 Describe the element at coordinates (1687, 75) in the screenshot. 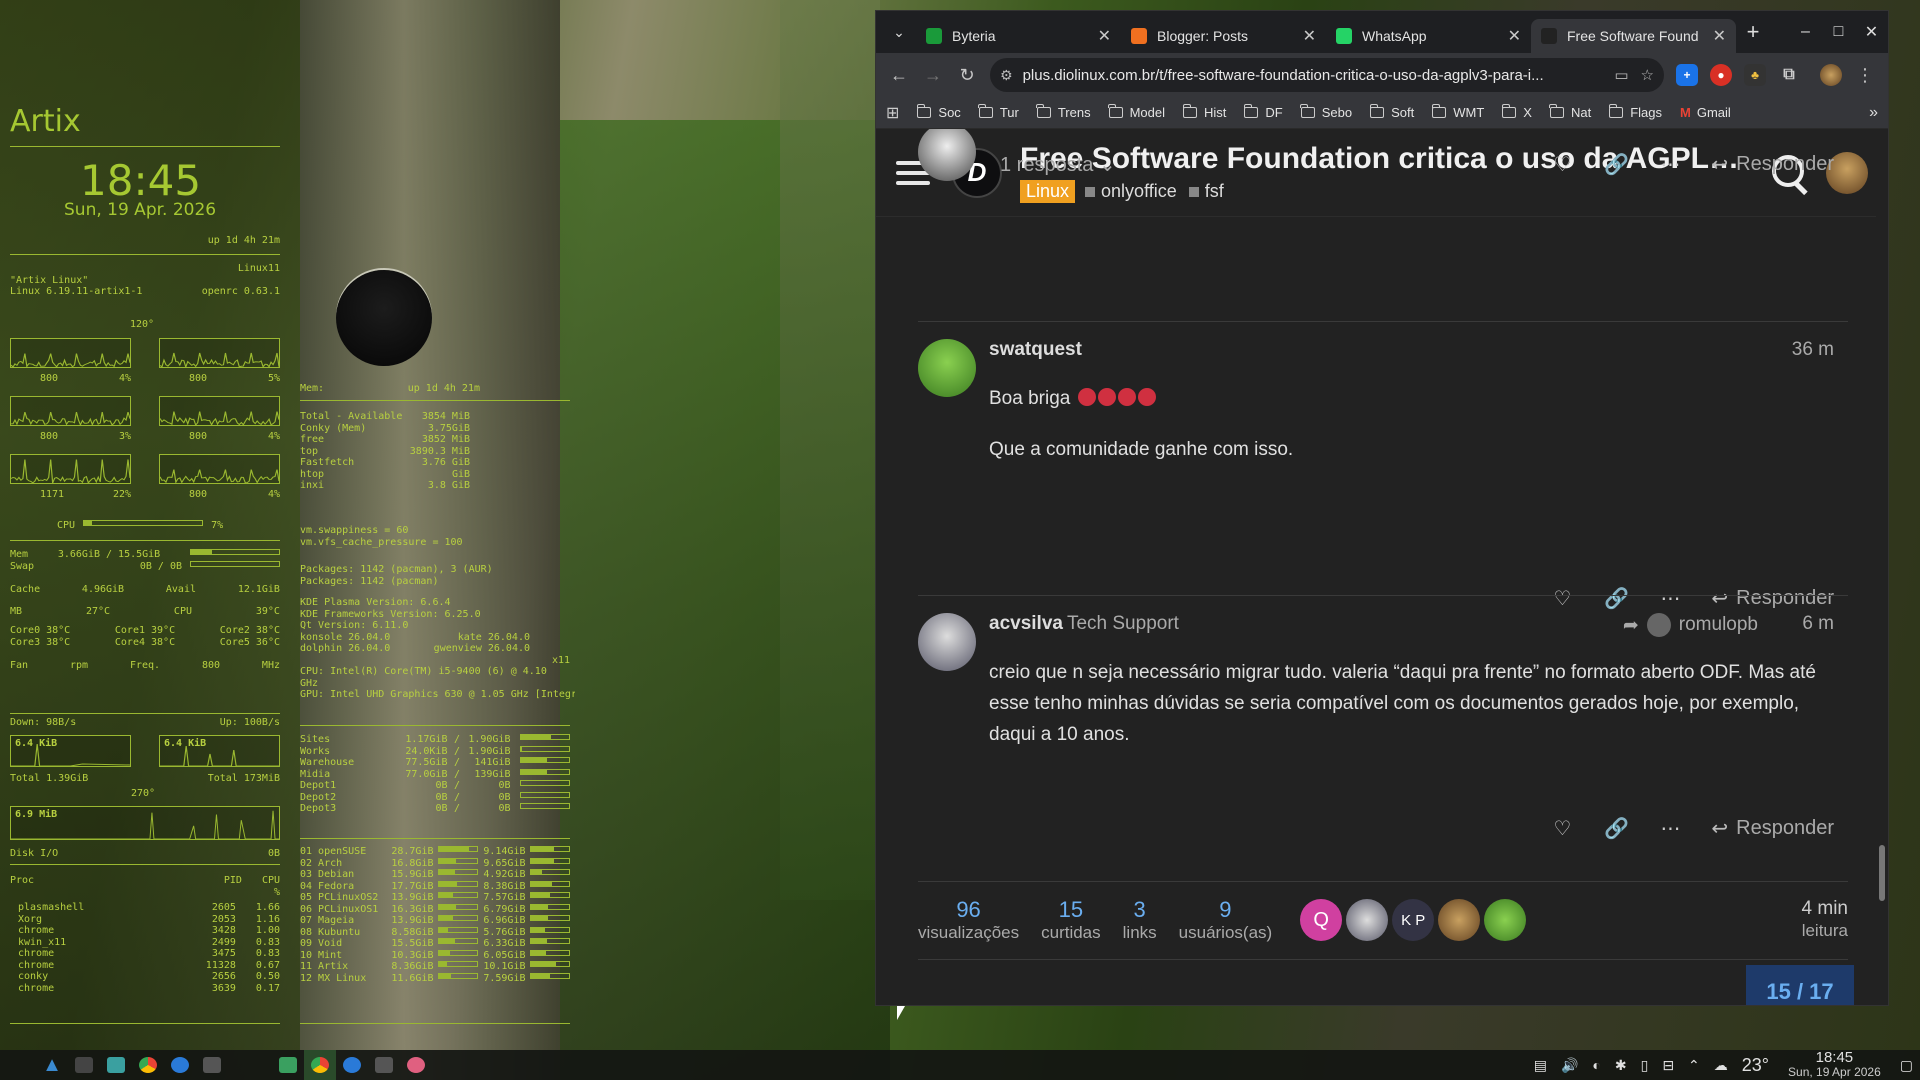

I see `extension-plus-icon: +` at that location.